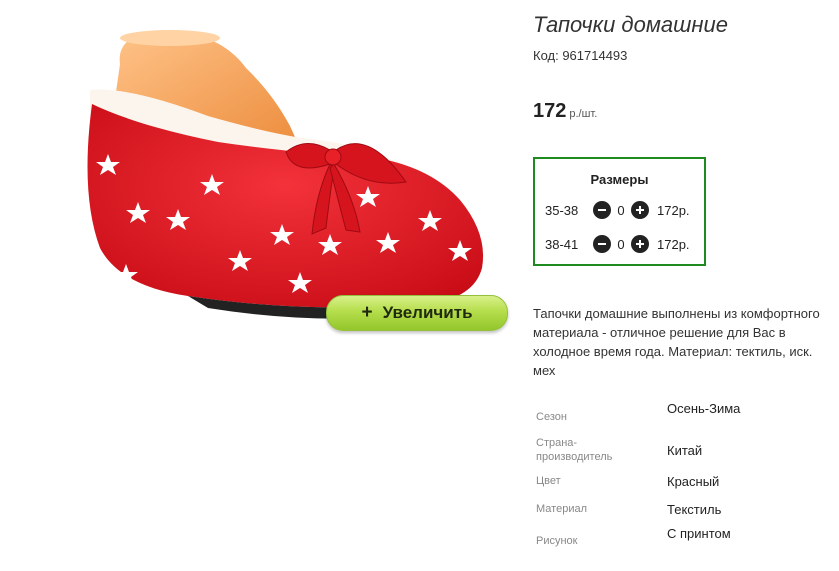  I want to click on spec-value: Текстиль, so click(694, 509).